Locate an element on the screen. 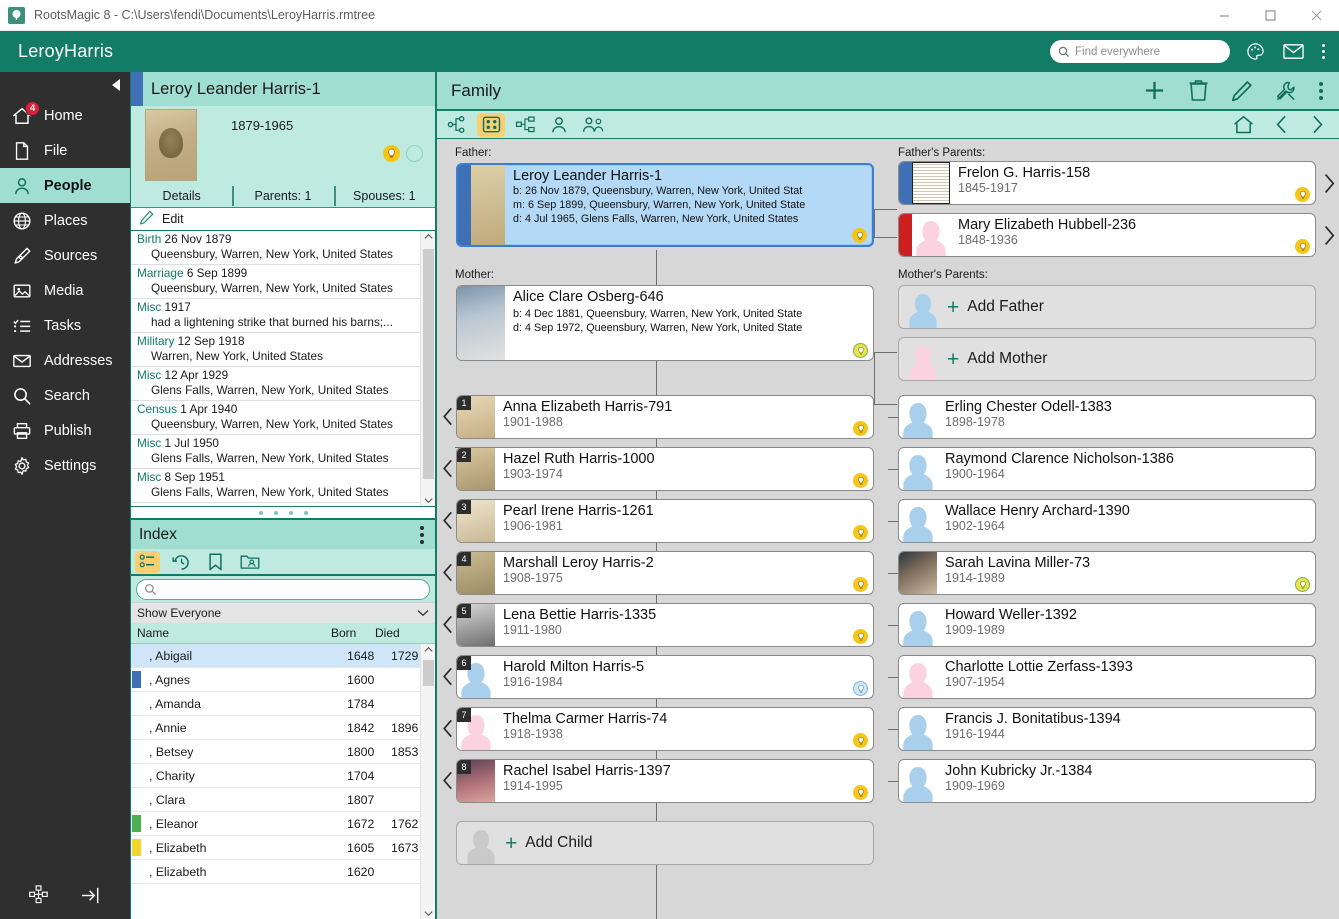  child-card: 8 Rachel Isabel Harris-1397 1914-1995 is located at coordinates (665, 781).